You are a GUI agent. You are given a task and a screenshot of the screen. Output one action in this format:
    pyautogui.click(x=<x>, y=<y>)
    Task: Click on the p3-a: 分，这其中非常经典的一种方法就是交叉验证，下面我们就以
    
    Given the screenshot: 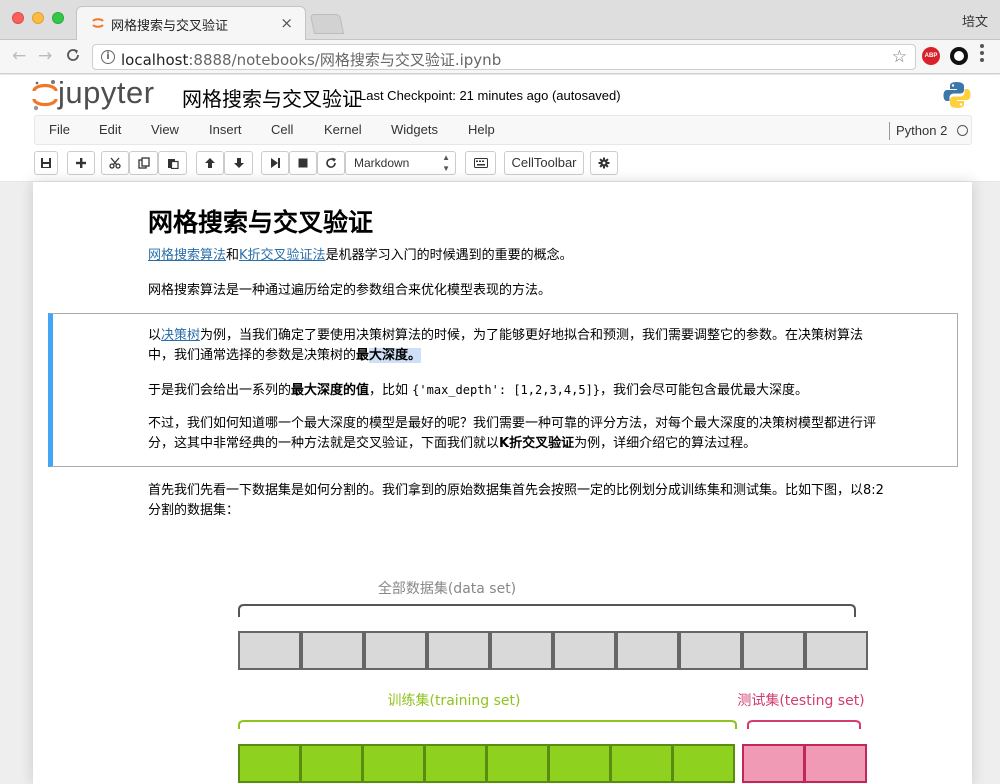 What is the action you would take?
    pyautogui.click(x=324, y=443)
    